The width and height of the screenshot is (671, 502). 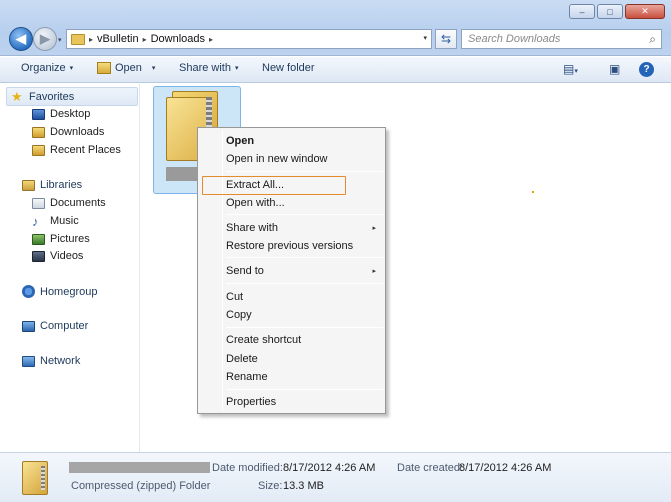 I want to click on share-with-label: Share with, so click(x=205, y=68).